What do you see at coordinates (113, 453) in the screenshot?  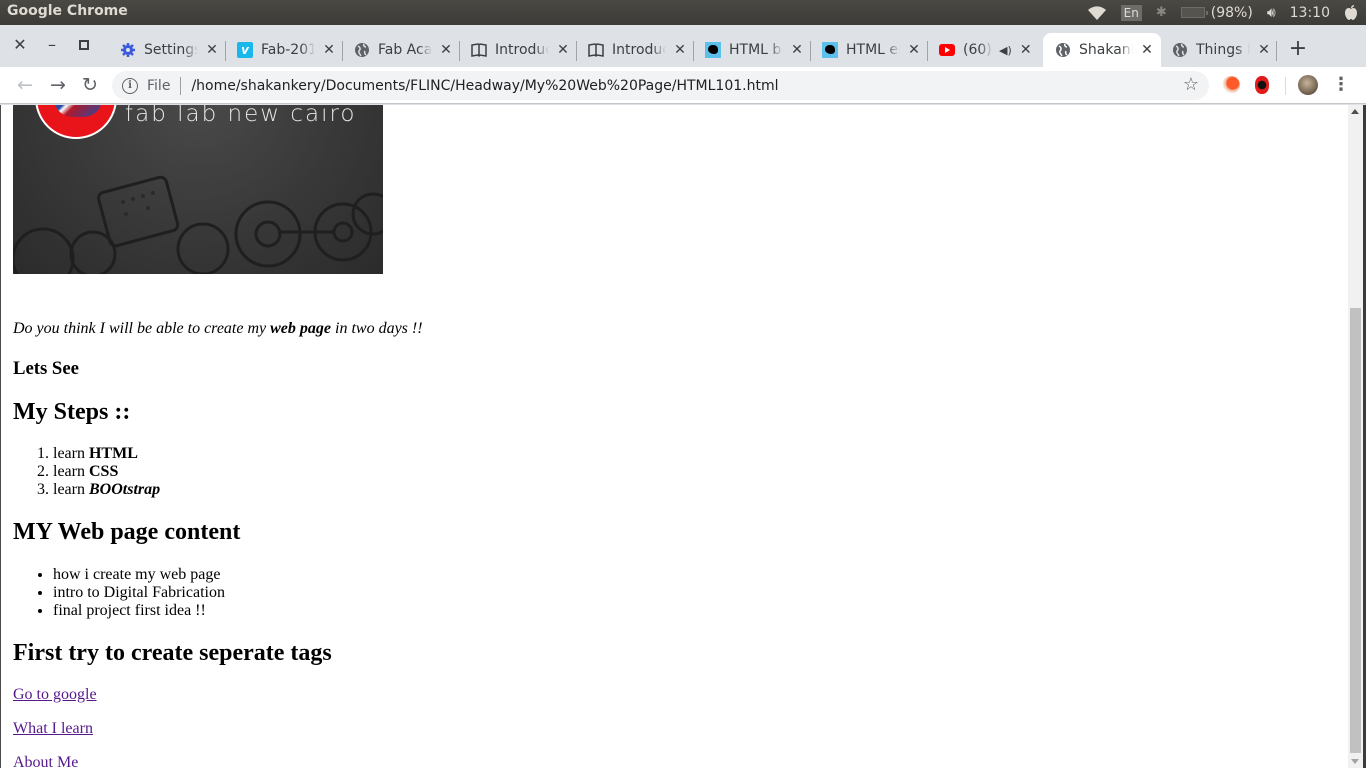 I see `step-topic: HTML` at bounding box center [113, 453].